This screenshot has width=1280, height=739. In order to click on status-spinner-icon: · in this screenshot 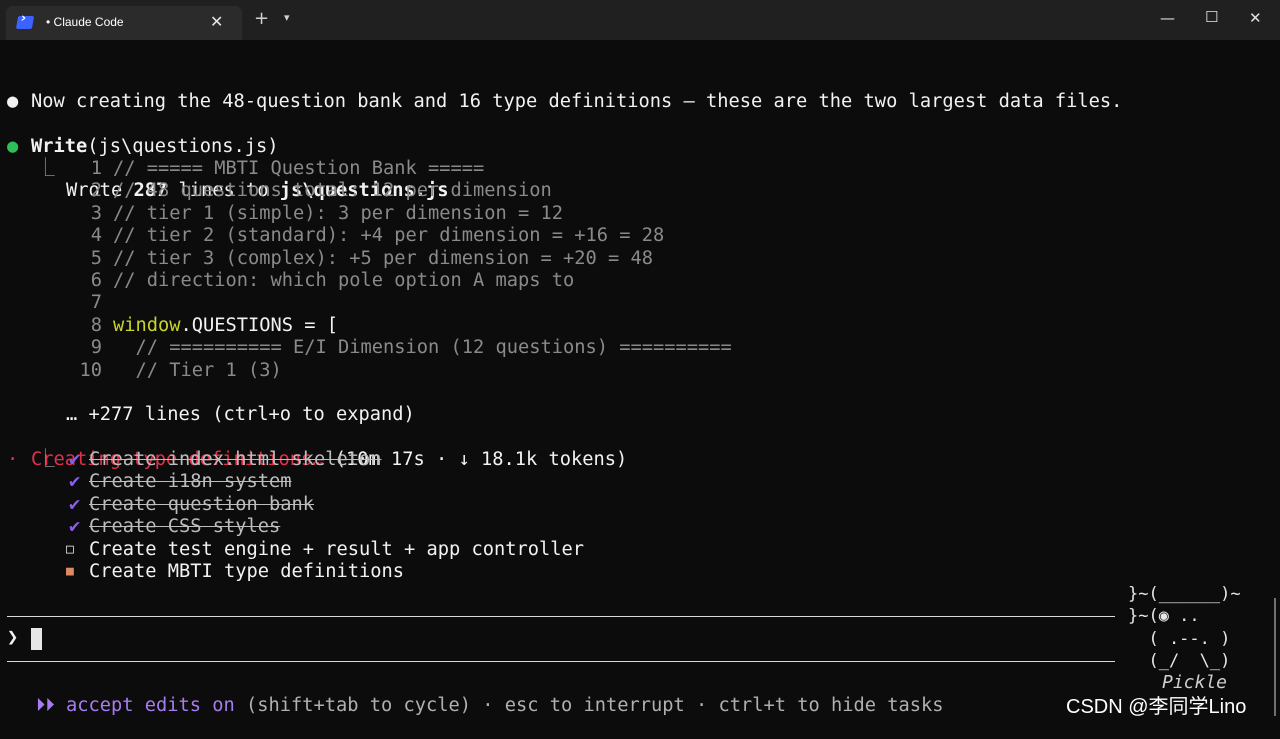, I will do `click(13, 459)`.